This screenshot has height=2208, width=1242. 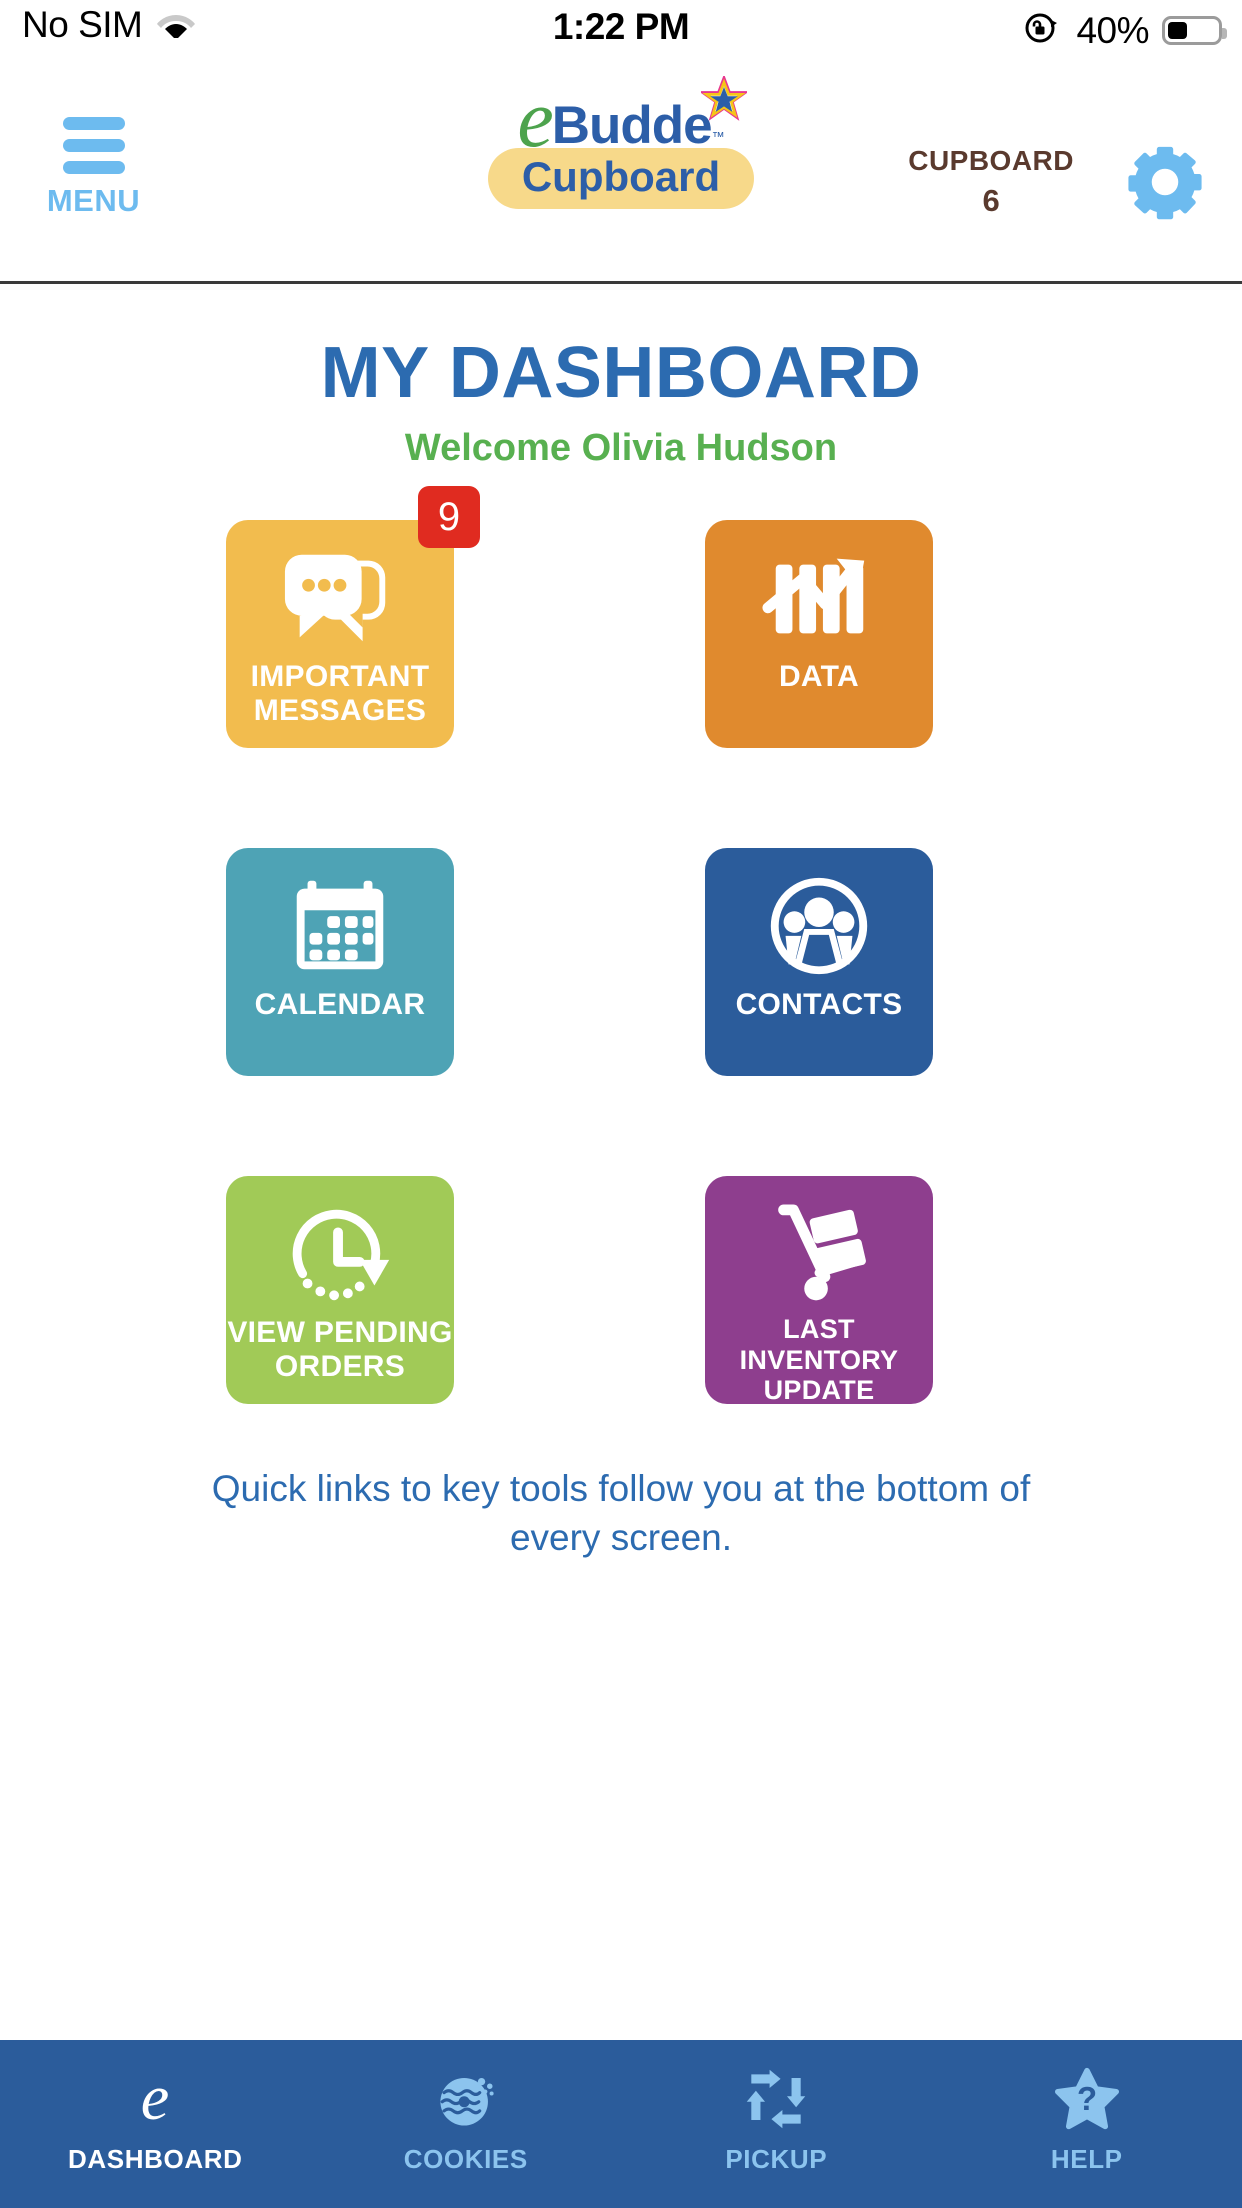 I want to click on logo-trademark: ™, so click(x=718, y=136).